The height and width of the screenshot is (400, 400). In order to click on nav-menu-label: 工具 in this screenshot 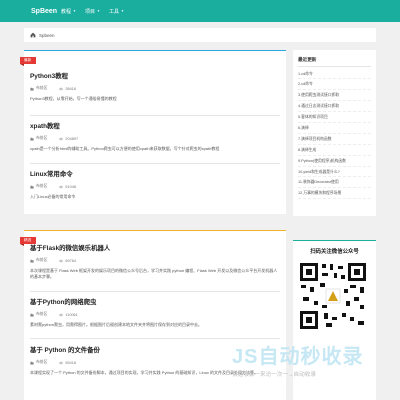, I will do `click(114, 11)`.